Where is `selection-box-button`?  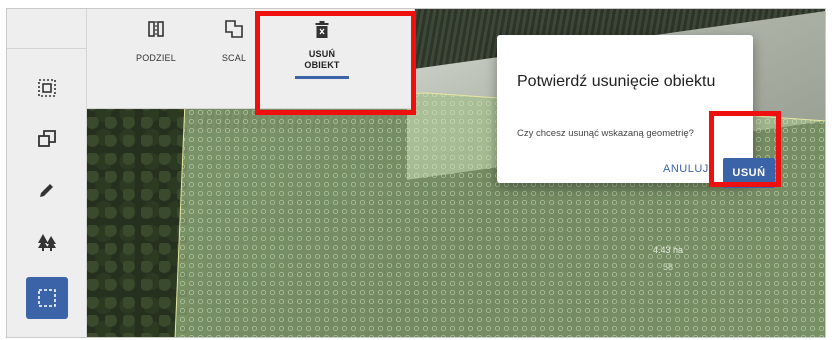 selection-box-button is located at coordinates (47, 298).